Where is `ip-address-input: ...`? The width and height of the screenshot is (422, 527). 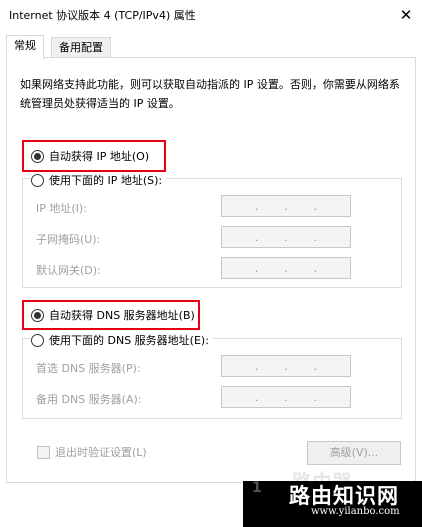
ip-address-input: ... is located at coordinates (286, 206).